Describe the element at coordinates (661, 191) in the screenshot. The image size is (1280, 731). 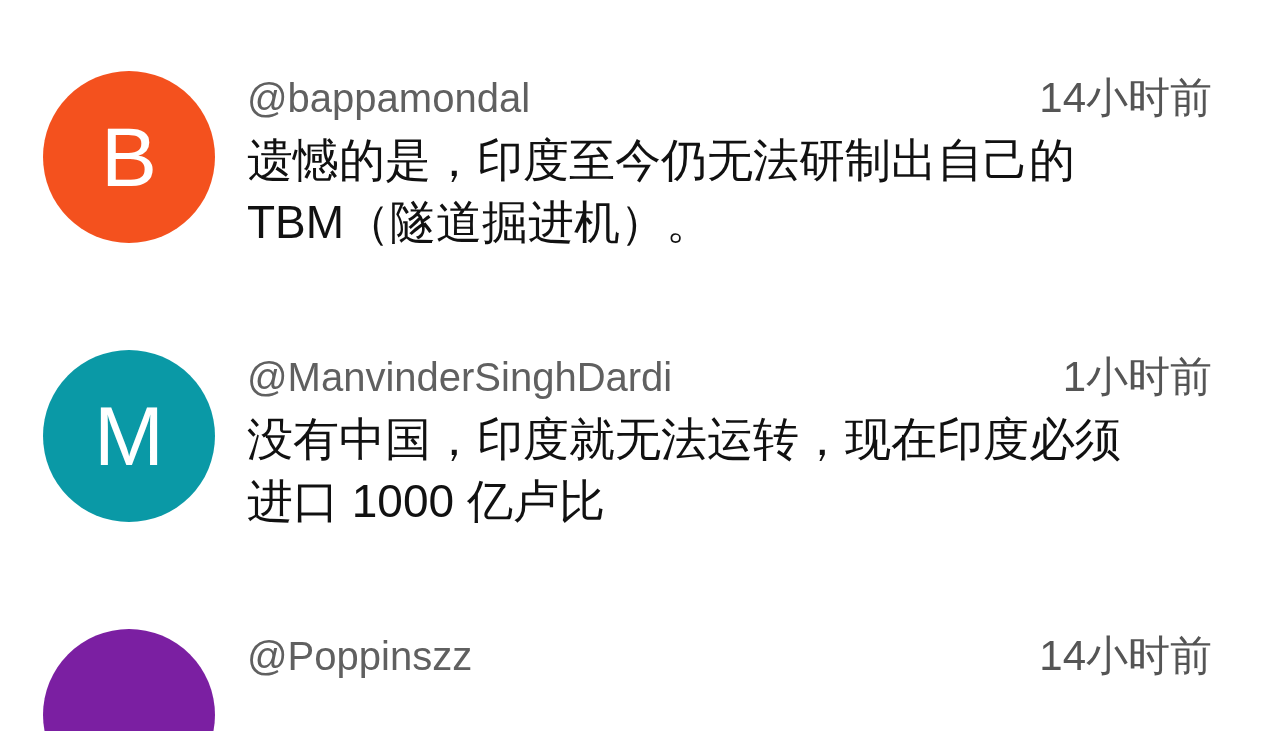
I see `comment-text: 遗憾的是，印度至今仍无法研制出自己的TBM（隧道掘进机）。` at that location.